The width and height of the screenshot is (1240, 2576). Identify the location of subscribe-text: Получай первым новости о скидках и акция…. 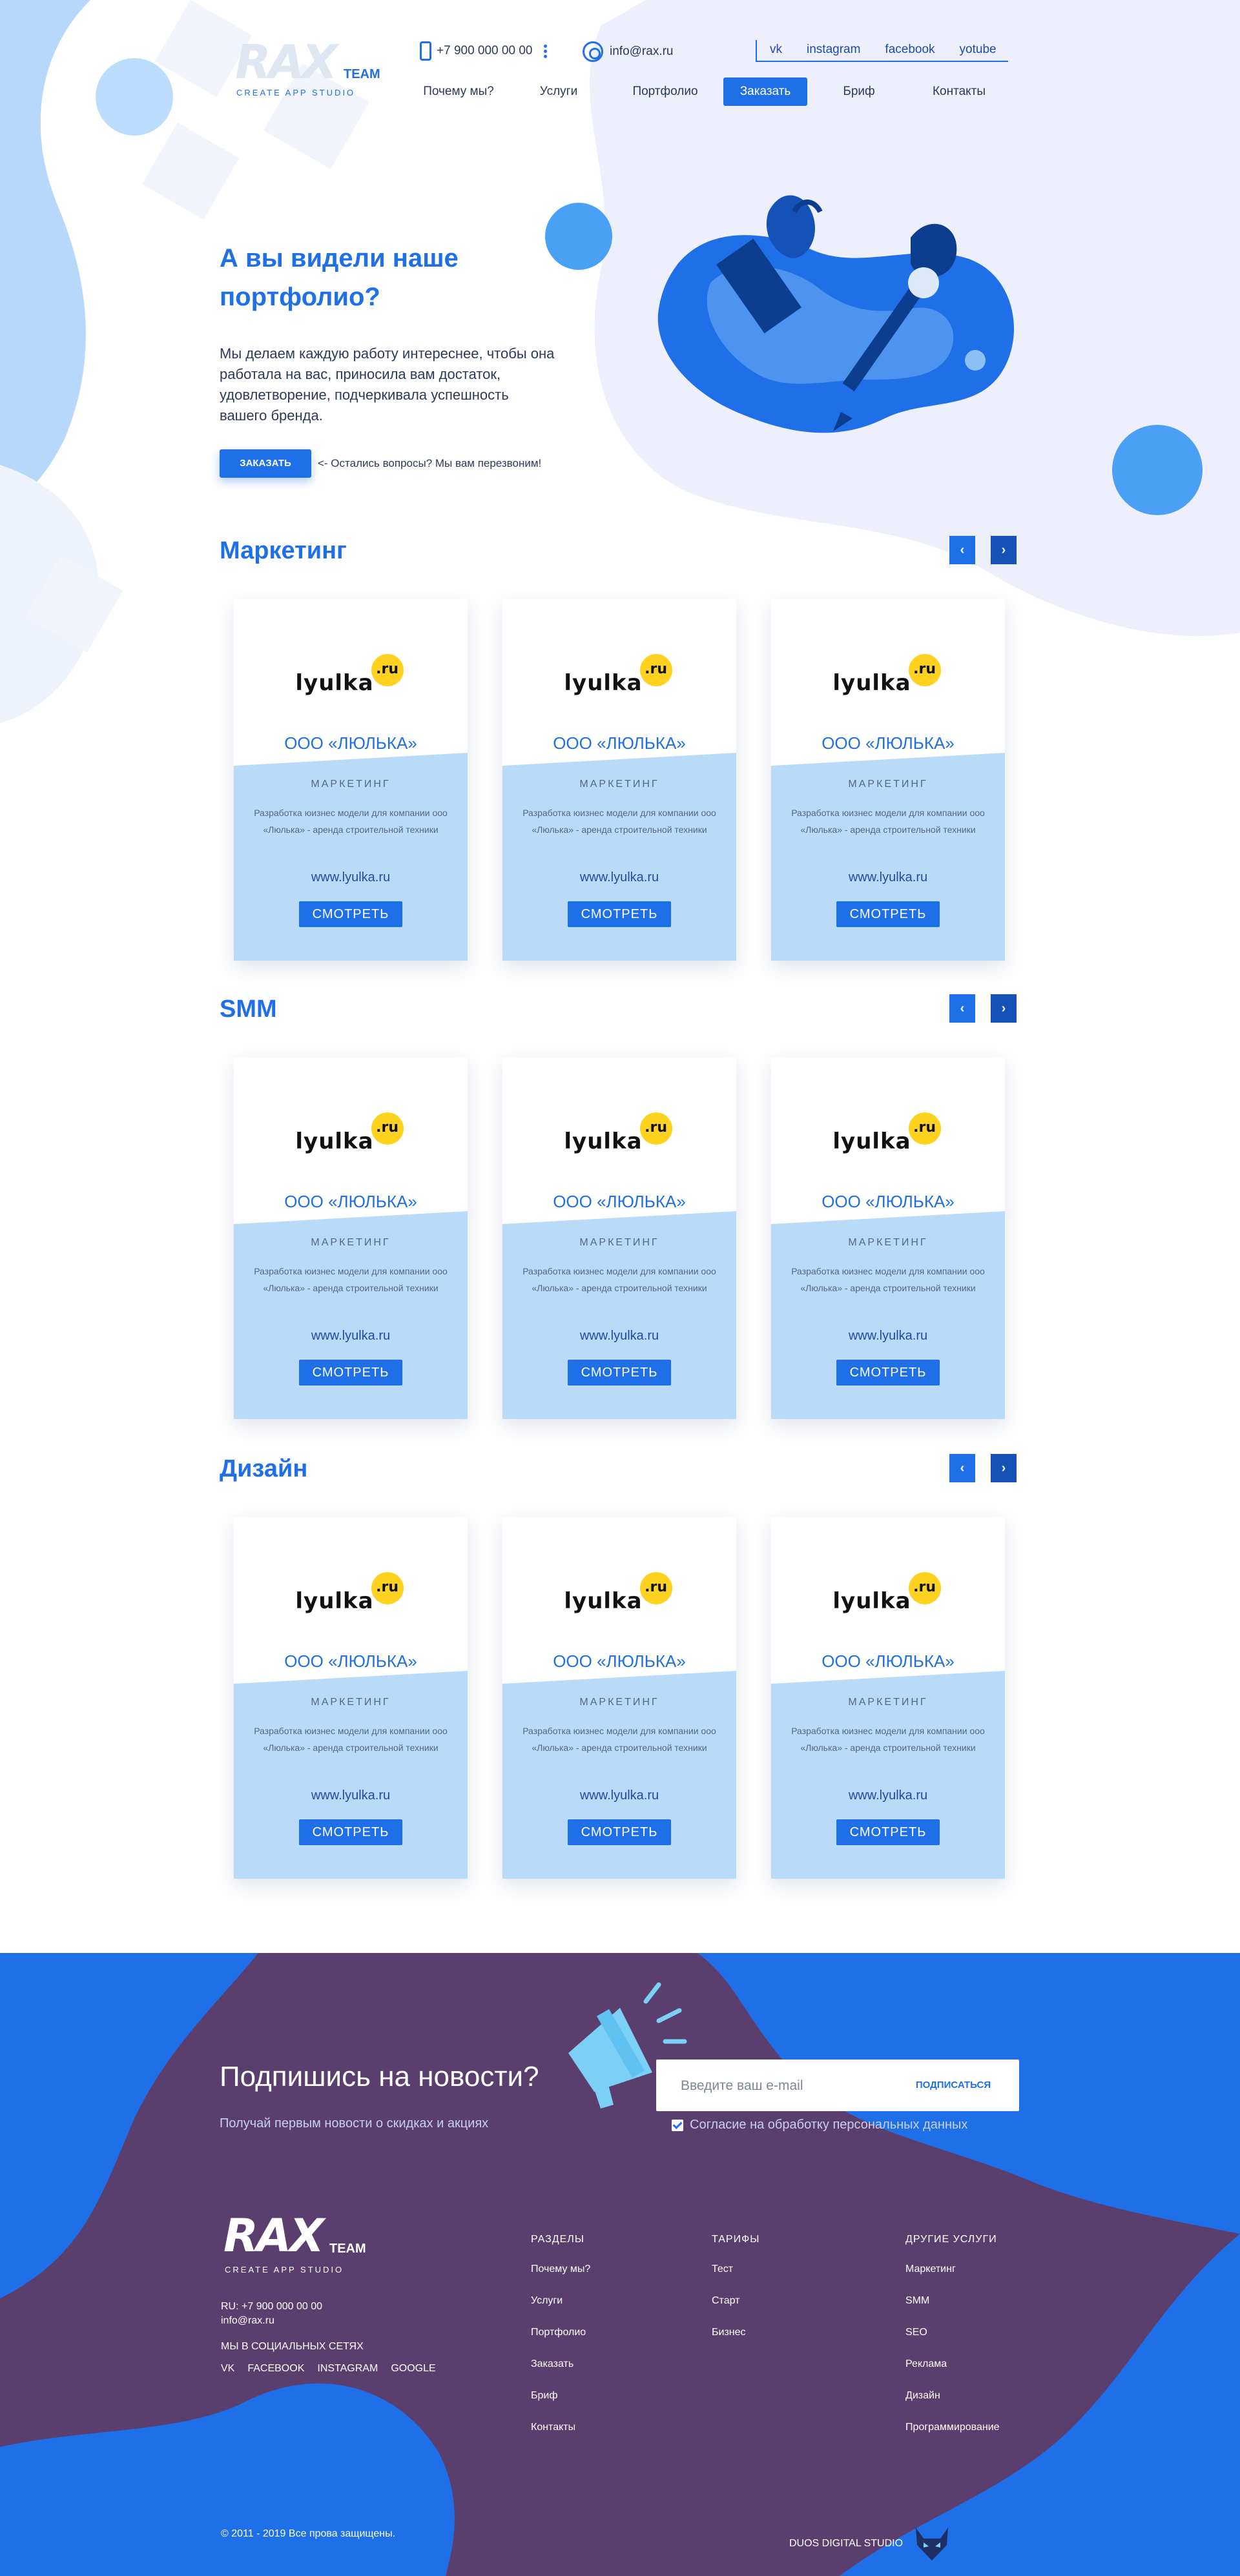
(354, 2123).